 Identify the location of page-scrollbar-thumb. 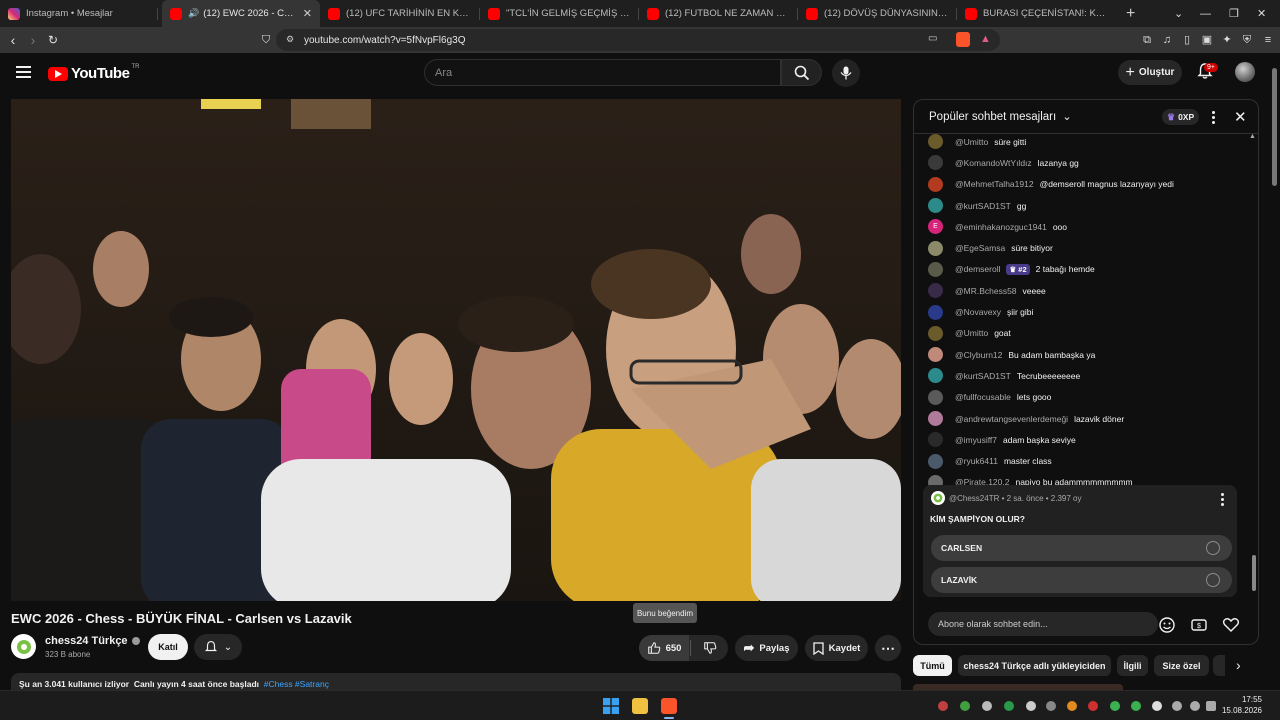
(1274, 127).